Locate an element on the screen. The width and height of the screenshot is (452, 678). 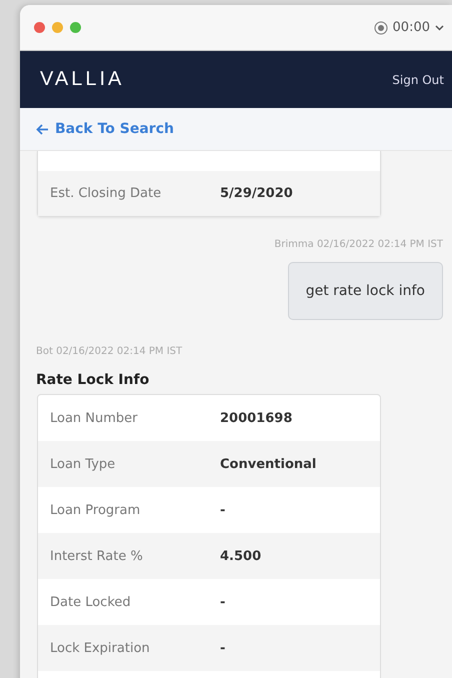
message-bubble: get rate lock info is located at coordinates (365, 291).